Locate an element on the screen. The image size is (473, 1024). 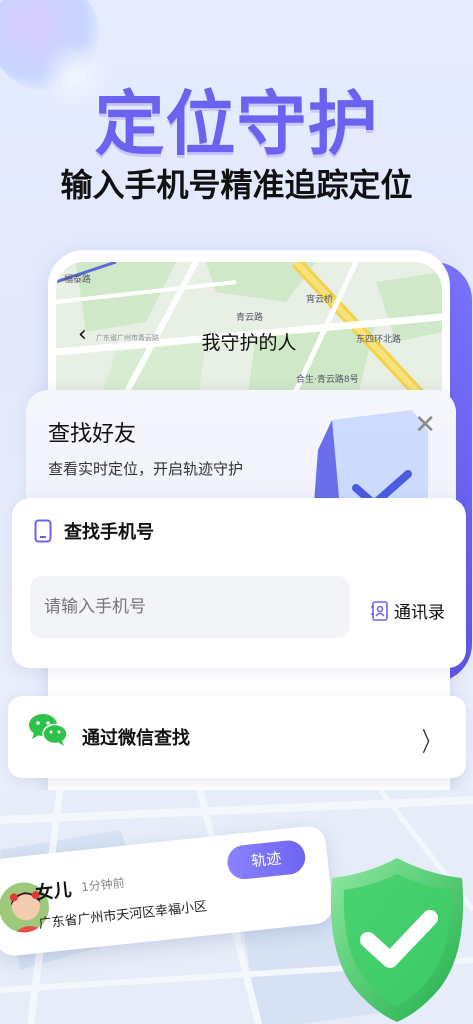
close-icon: ✕ is located at coordinates (425, 425).